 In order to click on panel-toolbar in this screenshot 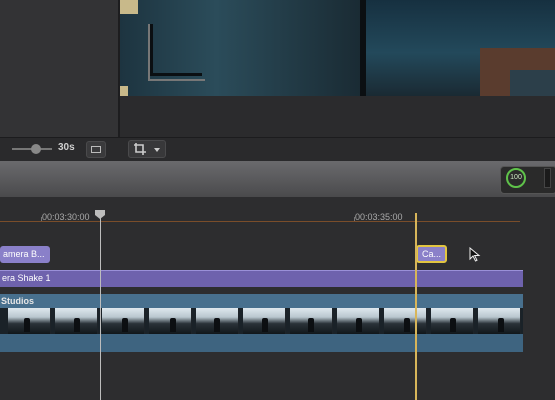, I will do `click(277, 149)`.